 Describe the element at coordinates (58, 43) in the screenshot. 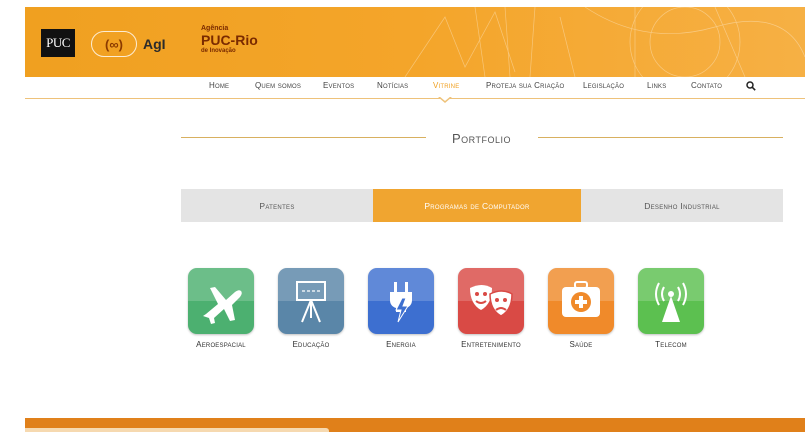

I see `puc-logo: PUC` at that location.